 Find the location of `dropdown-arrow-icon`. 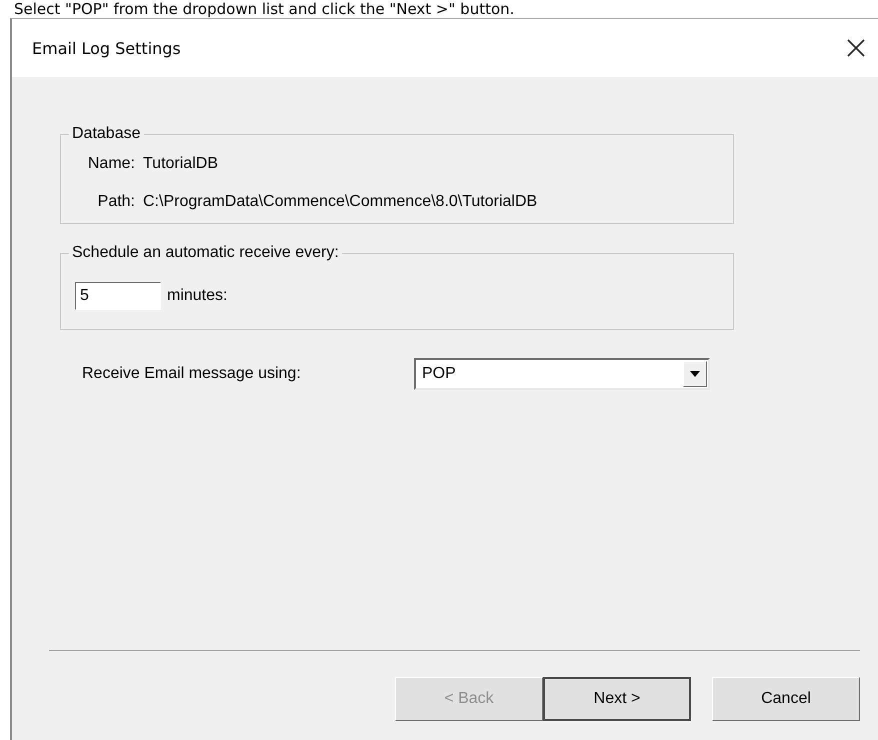

dropdown-arrow-icon is located at coordinates (695, 374).